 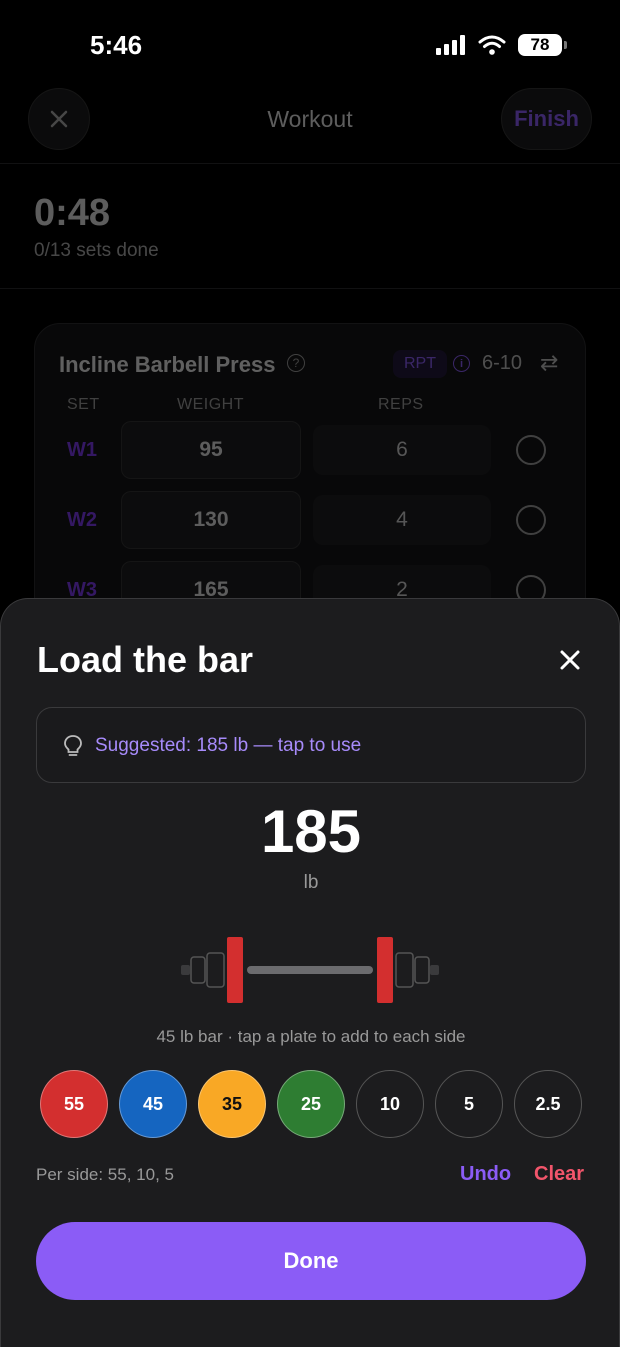 What do you see at coordinates (232, 1104) in the screenshot?
I see `plate-button-35: 35` at bounding box center [232, 1104].